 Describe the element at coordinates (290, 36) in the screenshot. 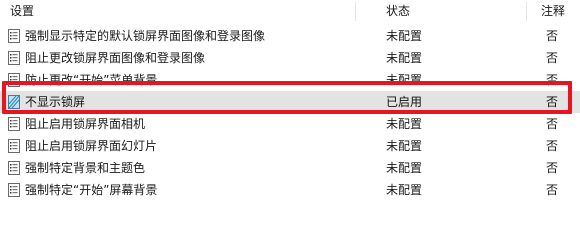

I see `table-row: 强制显示特定的默认锁屏界面图像和登录图像 未配置 否` at that location.